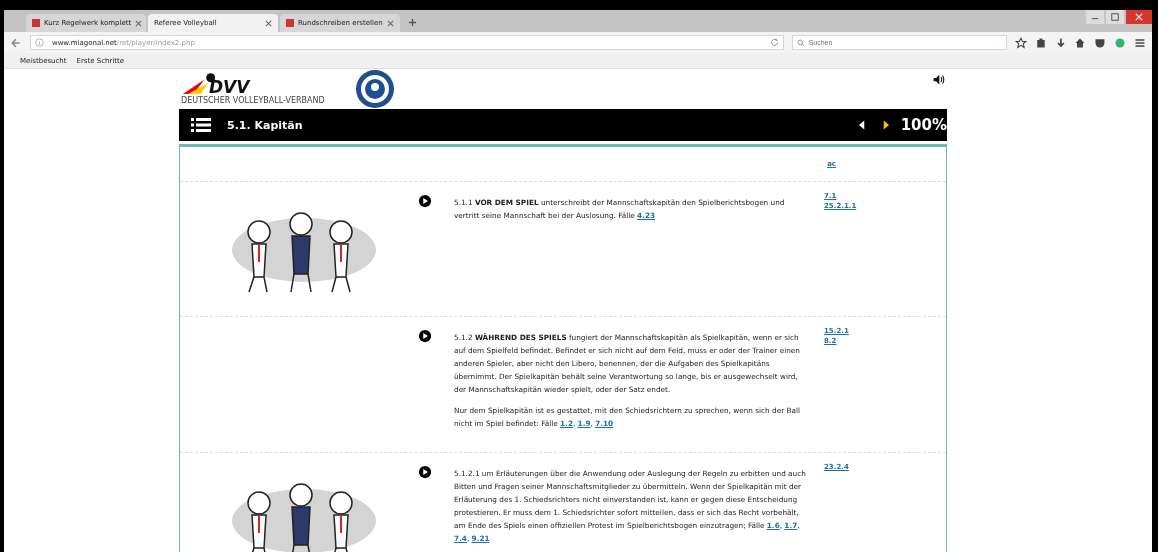 This screenshot has height=552, width=1158. I want to click on maximize-icon, so click(1115, 17).